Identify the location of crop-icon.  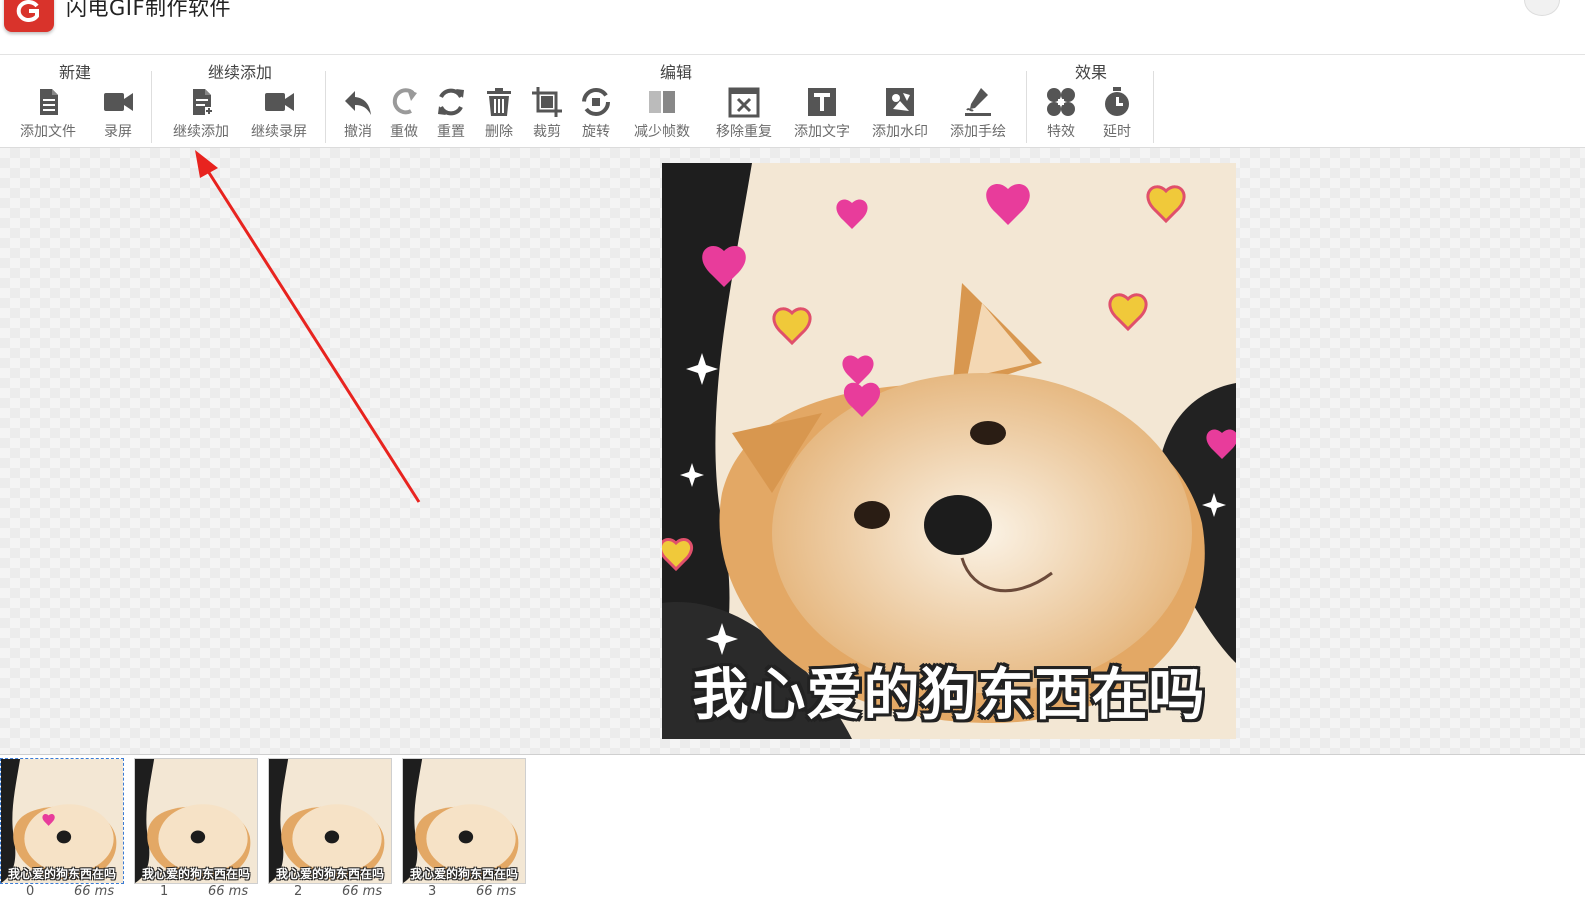
(547, 102).